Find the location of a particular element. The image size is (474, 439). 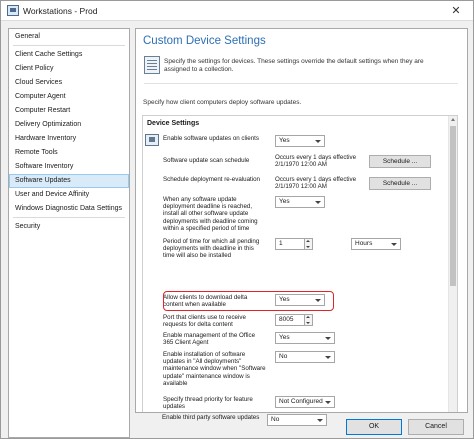

nav-item-computer-restart: Computer Restart is located at coordinates (69, 111).